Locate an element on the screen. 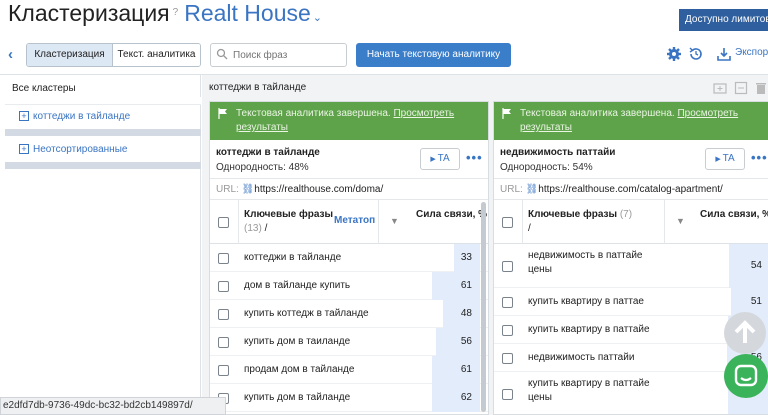 The width and height of the screenshot is (768, 415). table-row: коттеджи в тайланде 33 is located at coordinates (349, 258).